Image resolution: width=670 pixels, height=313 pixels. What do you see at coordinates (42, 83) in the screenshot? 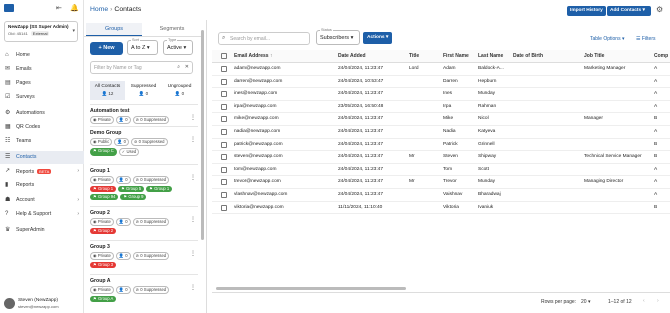
I see `sidebar-item-pages: ▤ Pages` at bounding box center [42, 83].